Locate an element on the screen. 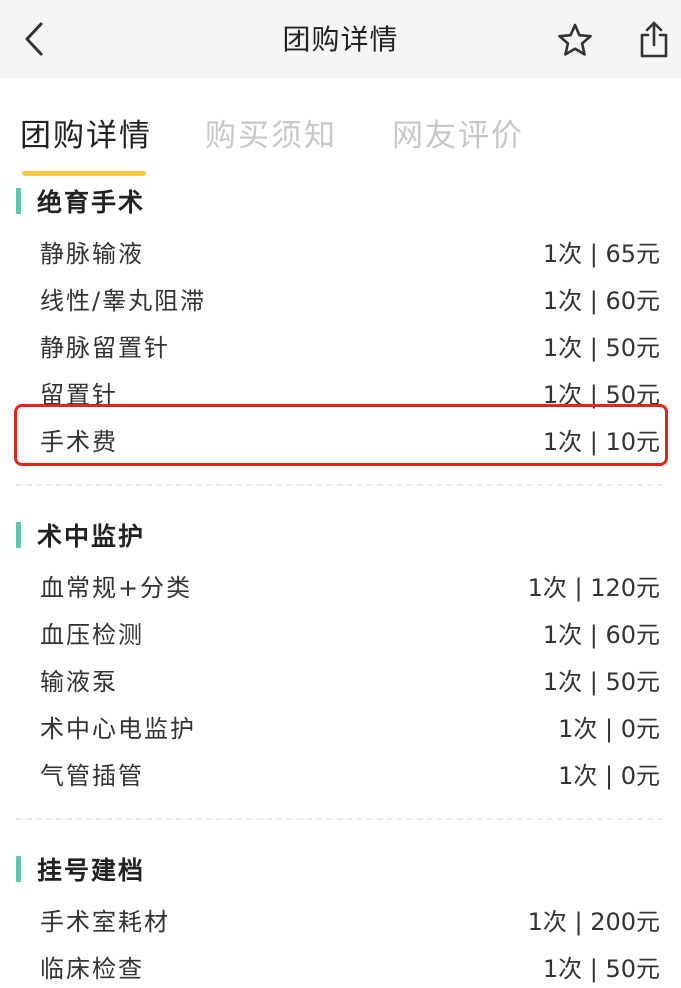 The width and height of the screenshot is (681, 988). section-title: 术中监护 is located at coordinates (91, 536).